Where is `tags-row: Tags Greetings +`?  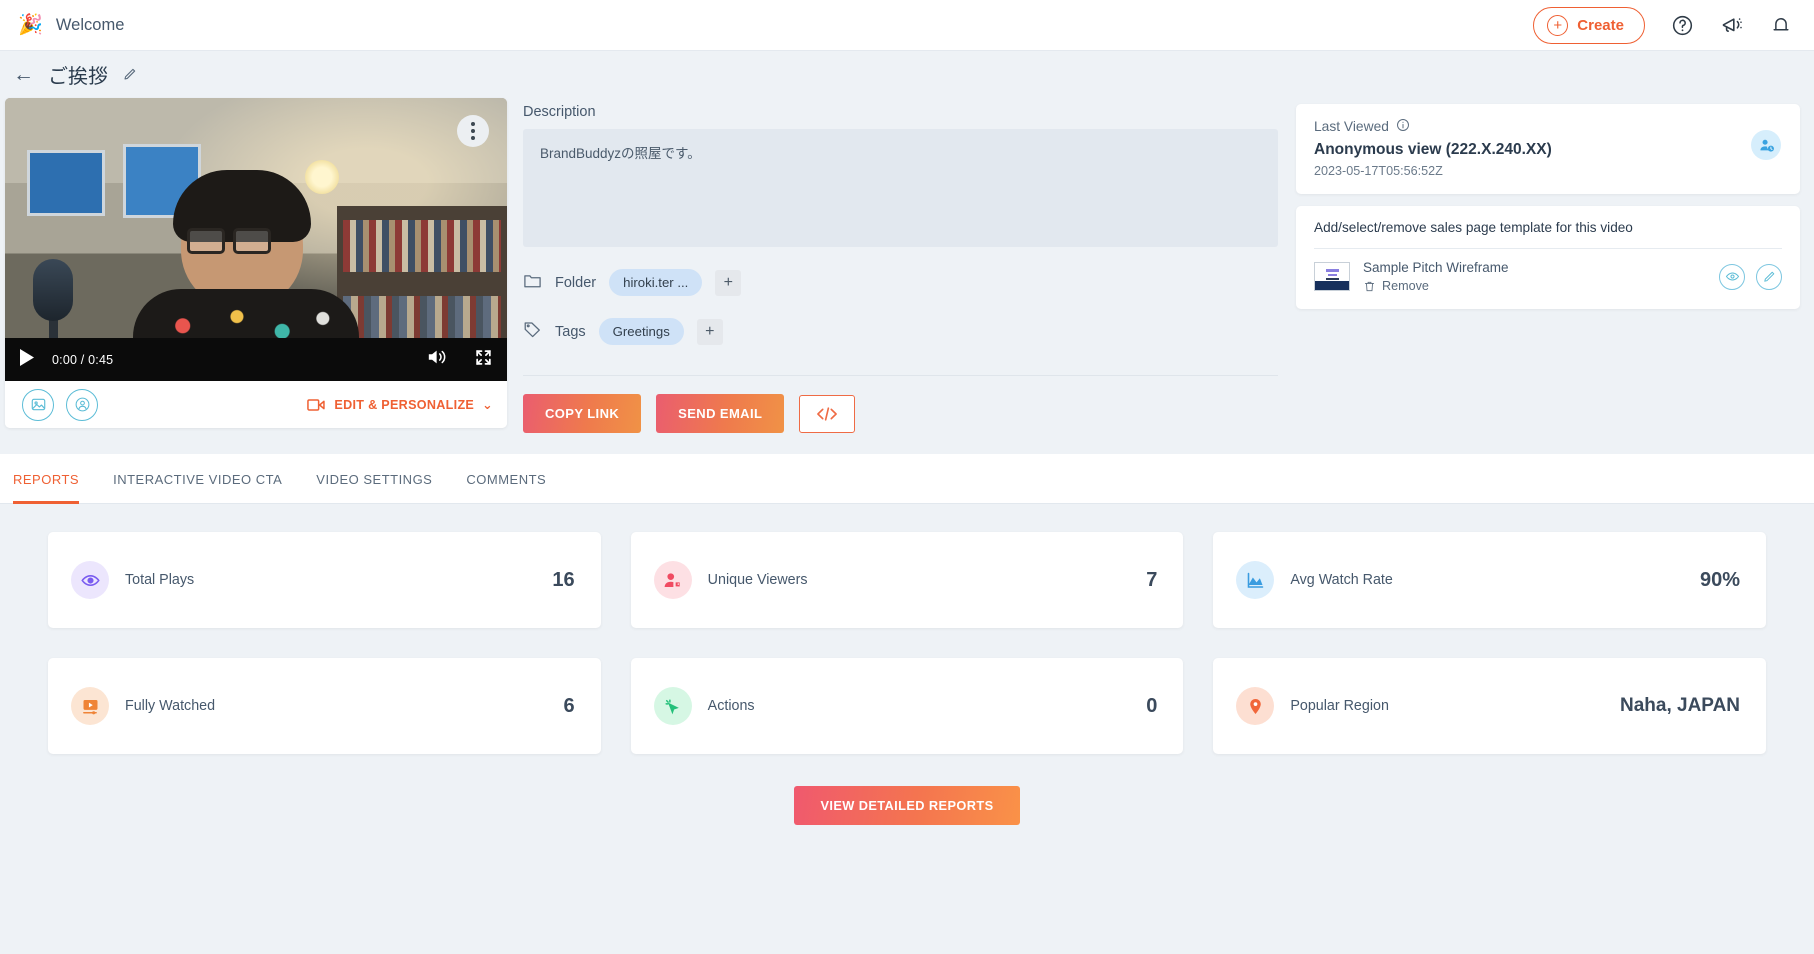
tags-row: Tags Greetings + is located at coordinates (900, 331).